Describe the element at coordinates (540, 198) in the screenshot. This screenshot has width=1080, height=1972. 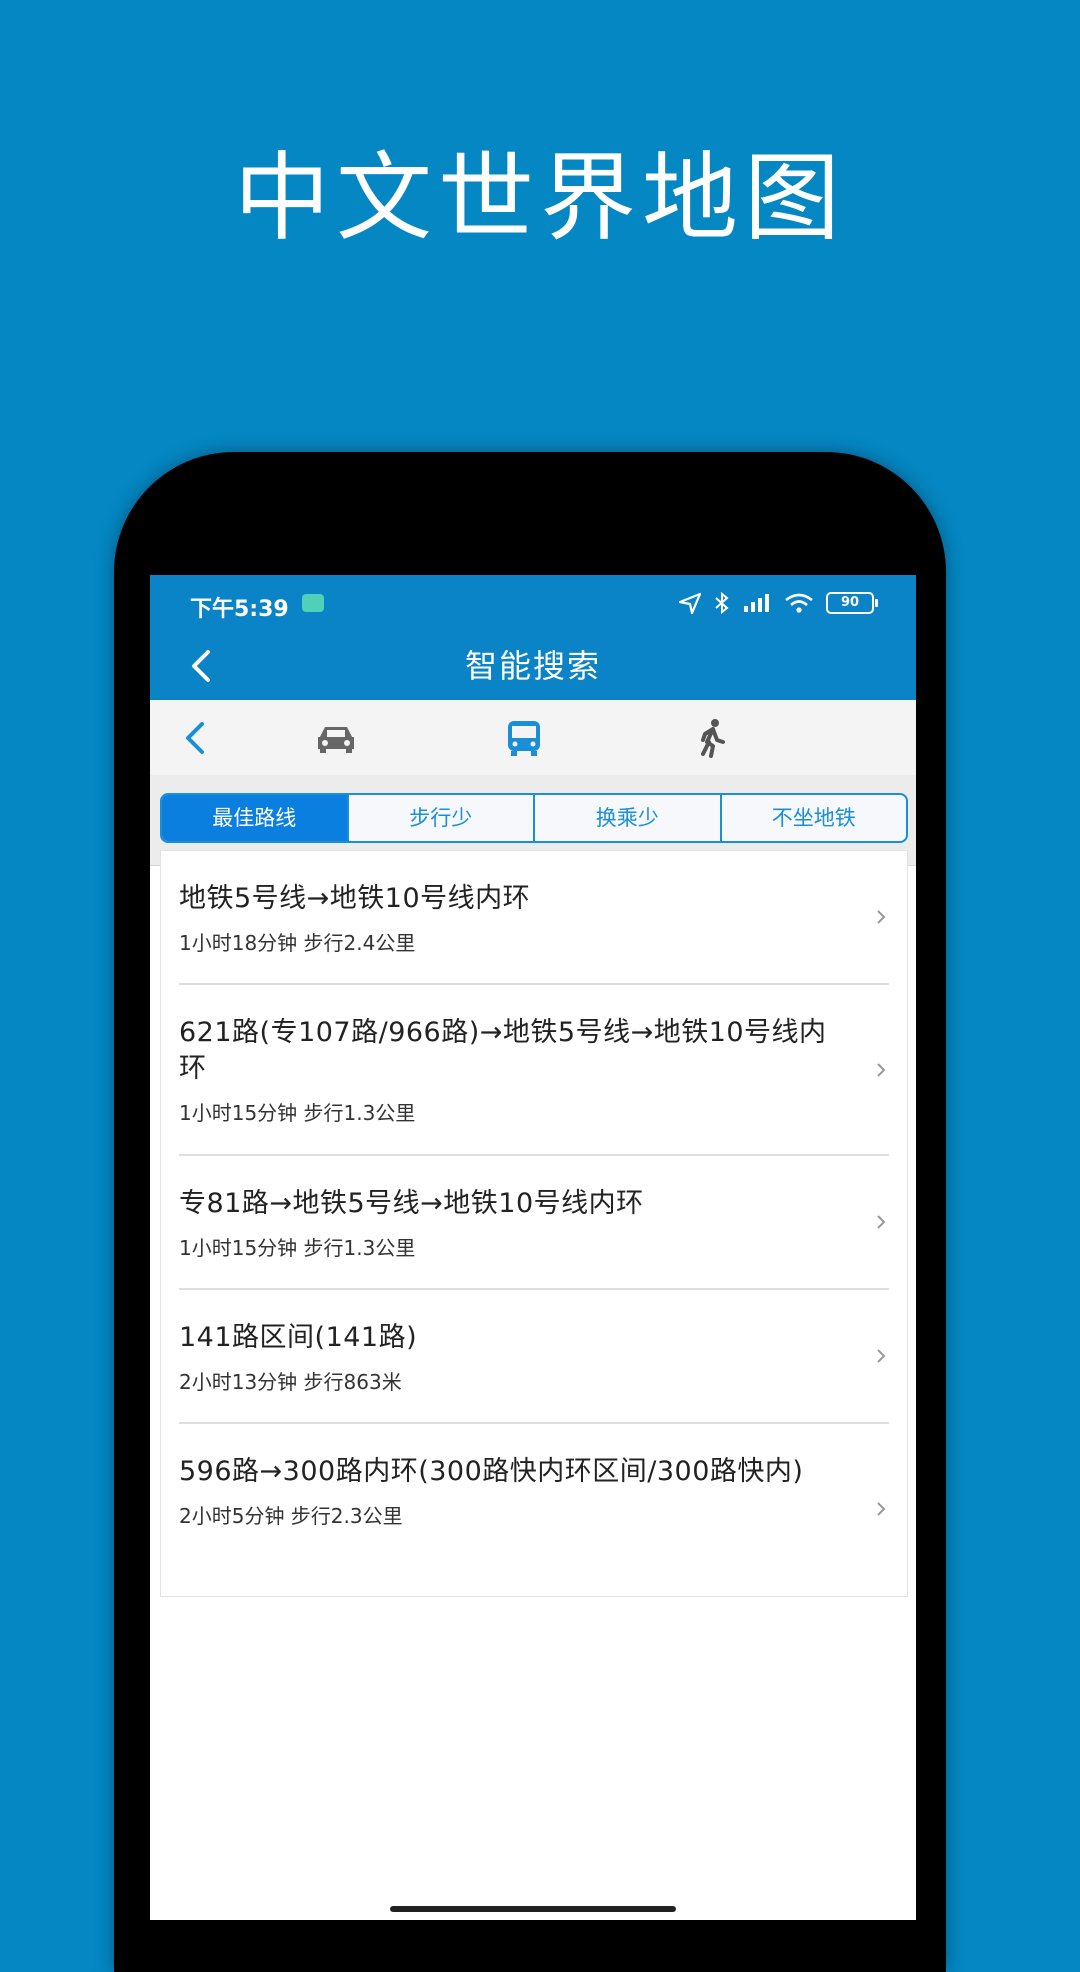
I see `promo-title: 中文世界地图` at that location.